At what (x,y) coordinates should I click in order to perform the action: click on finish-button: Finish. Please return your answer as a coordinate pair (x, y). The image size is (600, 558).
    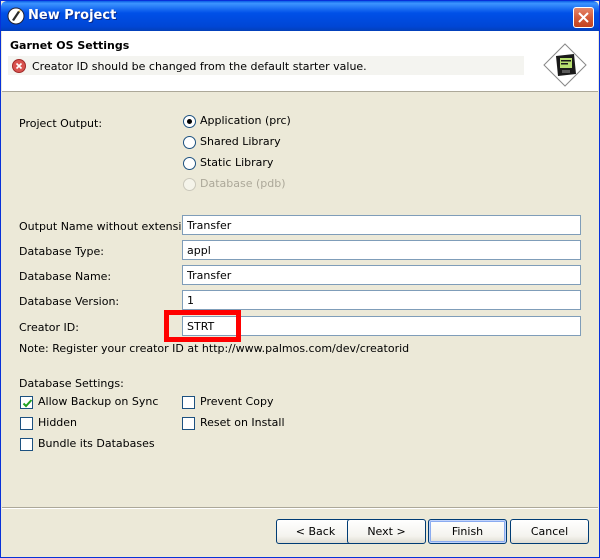
    Looking at the image, I should click on (467, 531).